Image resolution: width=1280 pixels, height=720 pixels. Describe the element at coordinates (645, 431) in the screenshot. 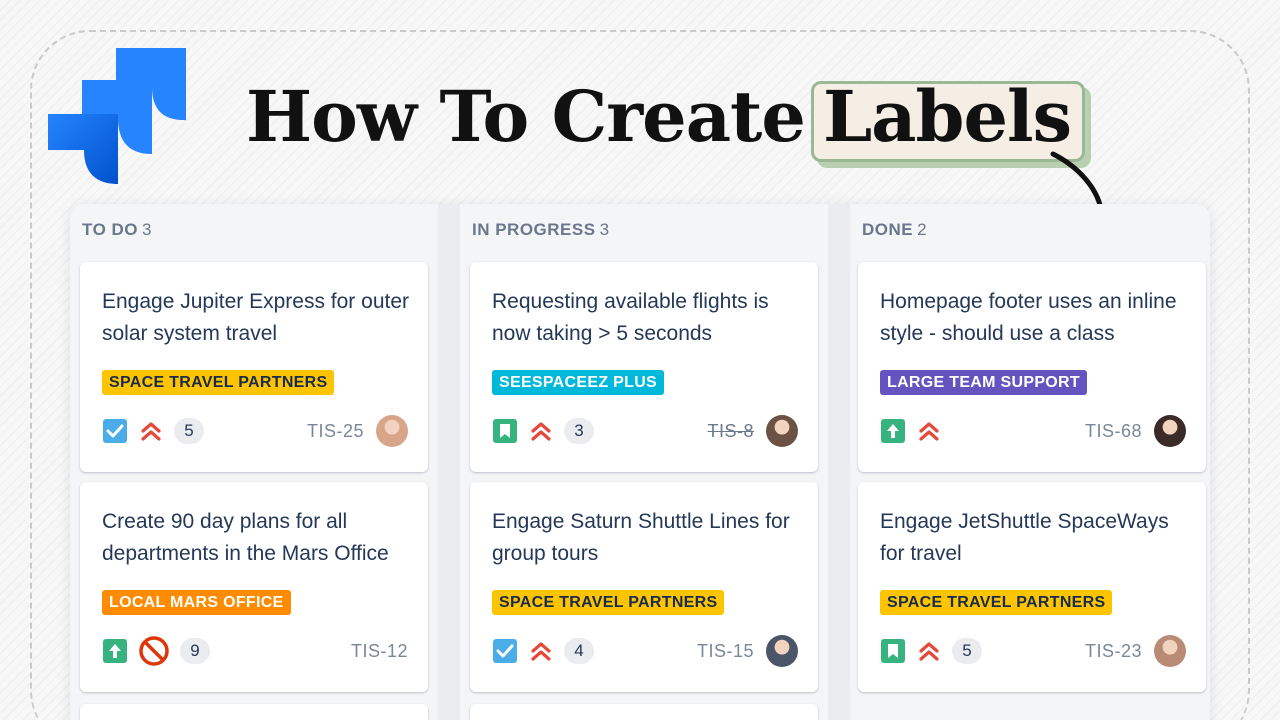

I see `issue-meta: 3 TIS-8` at that location.